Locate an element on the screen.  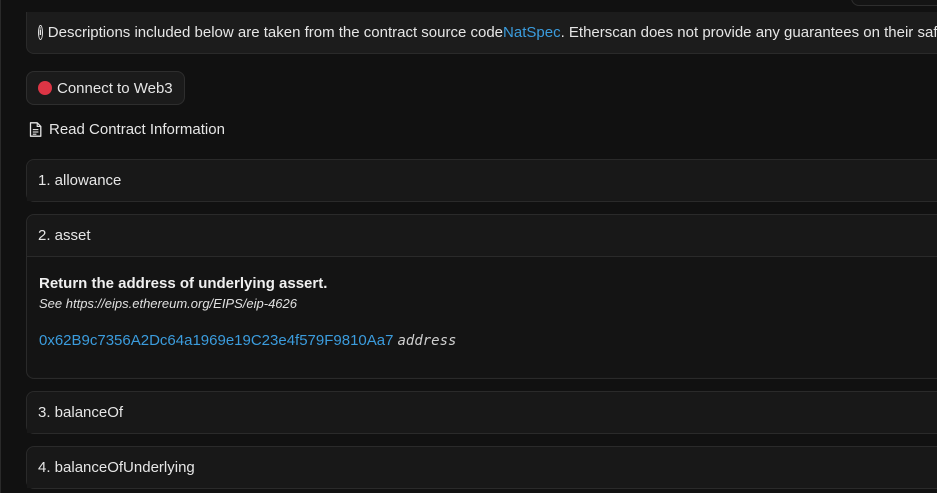
read-contract-title: Read Contract Information is located at coordinates (137, 129).